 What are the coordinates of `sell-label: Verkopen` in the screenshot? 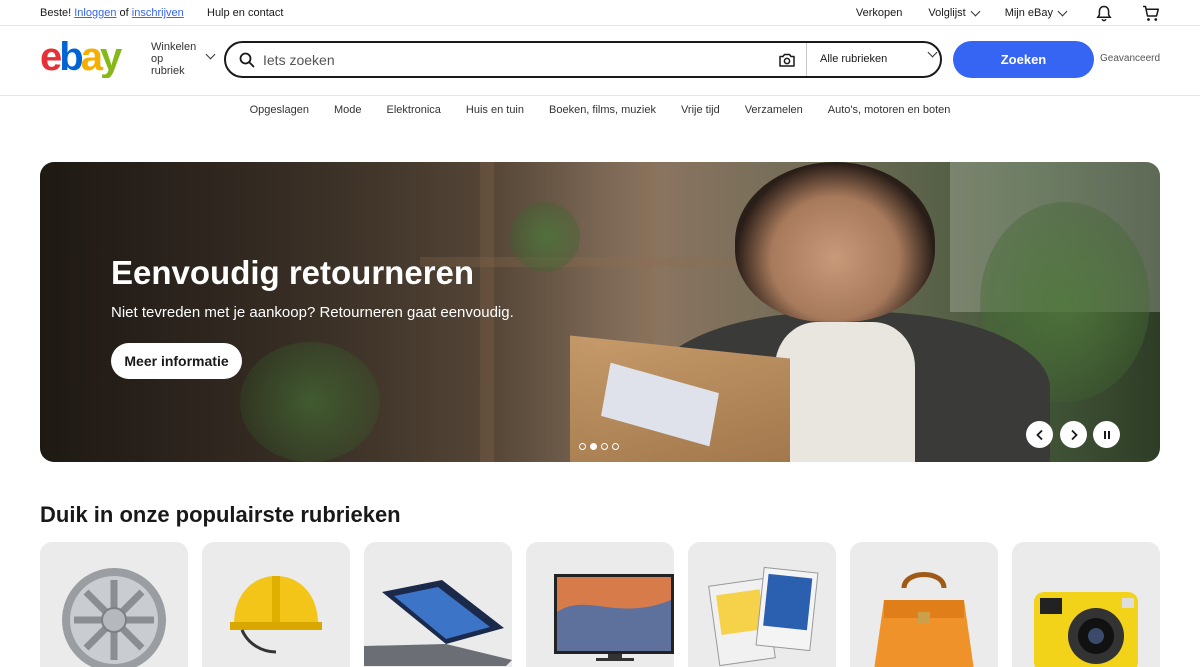 It's located at (879, 13).